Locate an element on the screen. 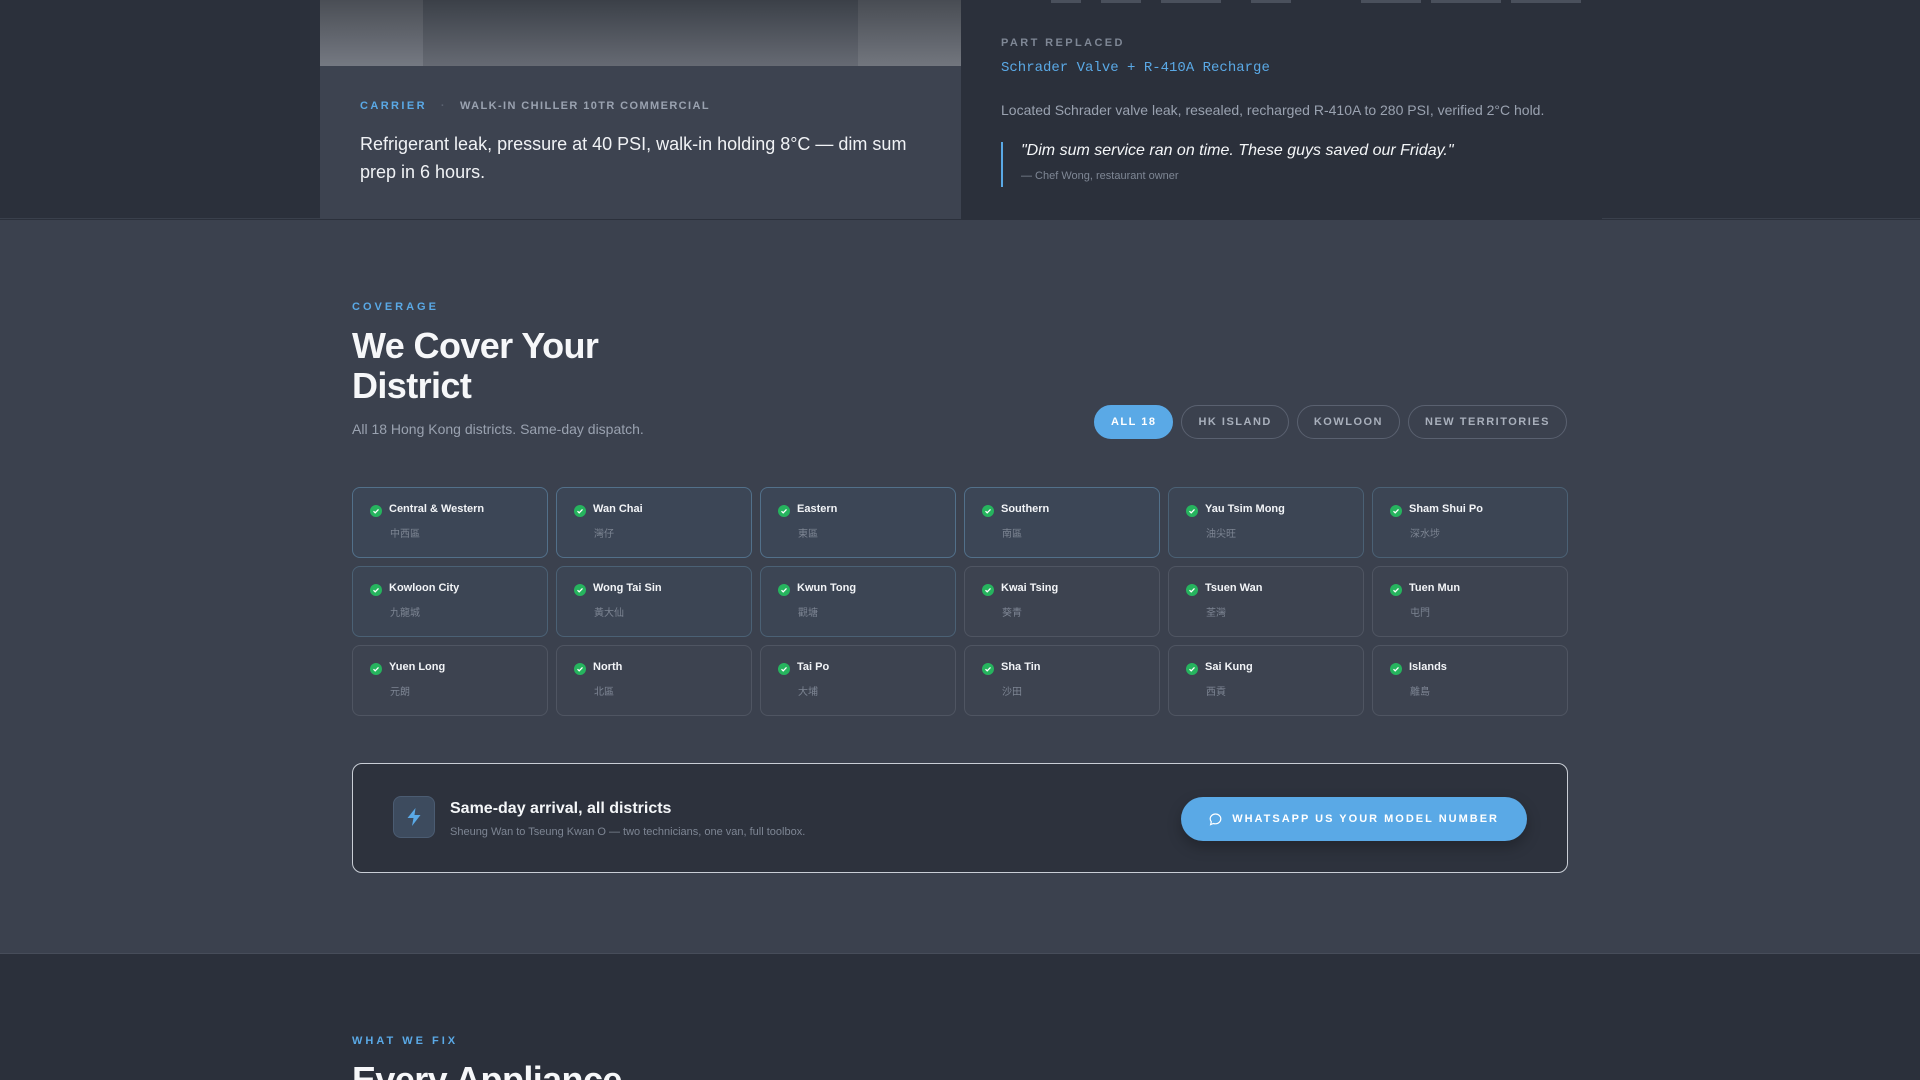 This screenshot has height=1080, width=1920. whatsapp-button: WHATSAPP US YOUR MODEL NUMBER is located at coordinates (1354, 819).